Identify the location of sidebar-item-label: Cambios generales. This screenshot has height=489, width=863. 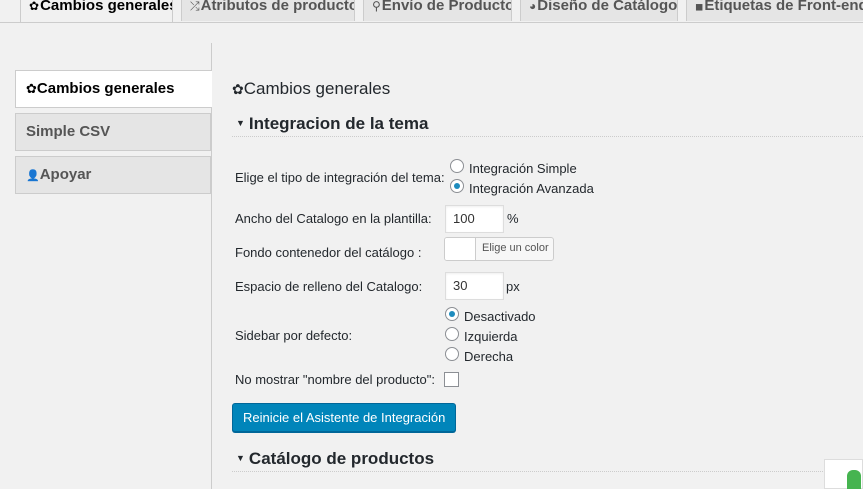
(105, 88).